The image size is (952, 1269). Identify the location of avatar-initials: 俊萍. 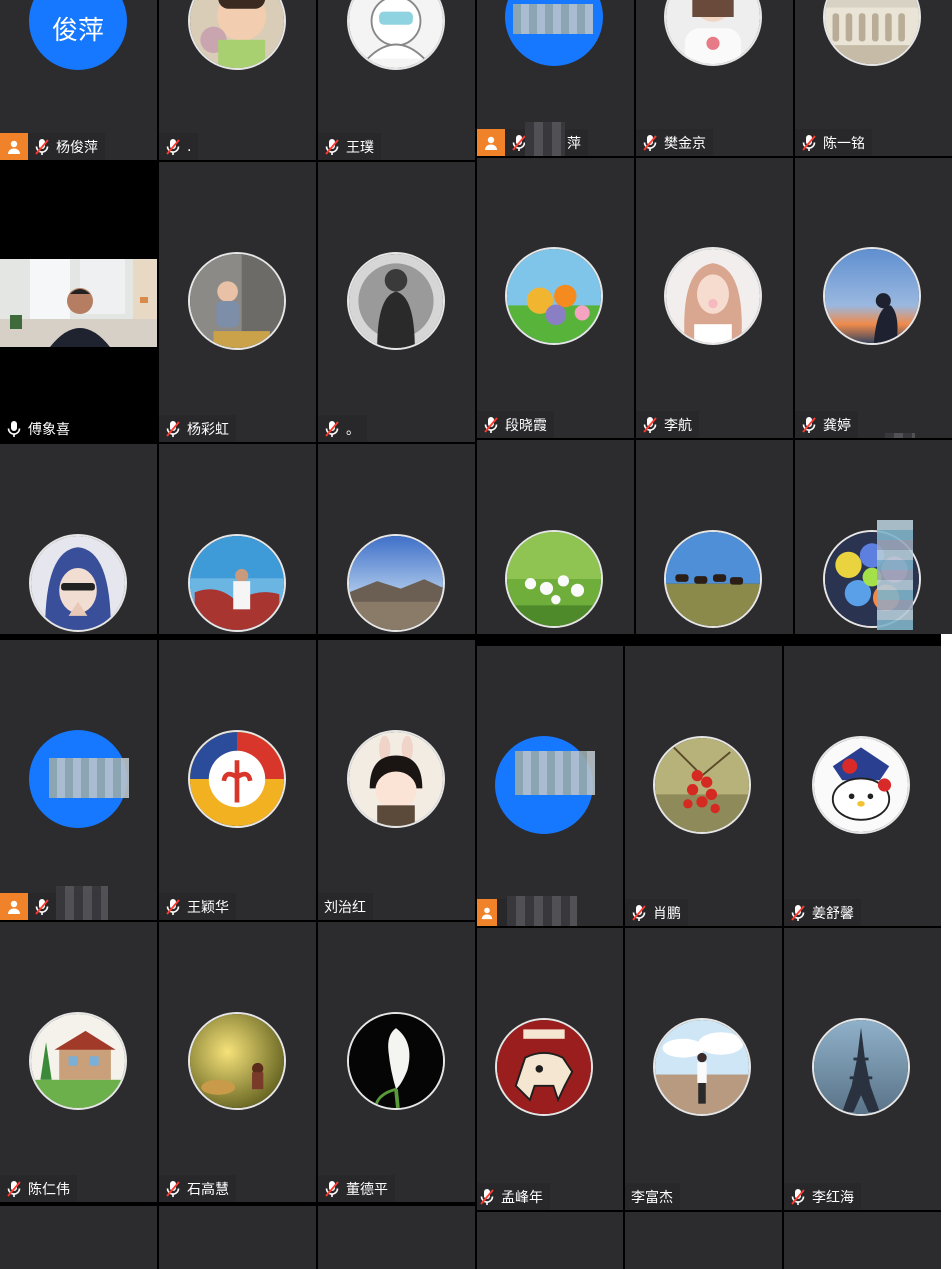
(77, 30).